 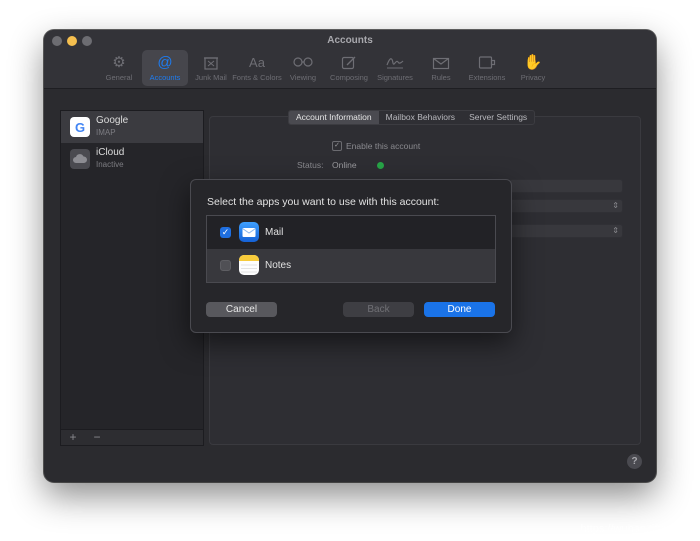 What do you see at coordinates (119, 62) in the screenshot?
I see `gear-icon: ⚙` at bounding box center [119, 62].